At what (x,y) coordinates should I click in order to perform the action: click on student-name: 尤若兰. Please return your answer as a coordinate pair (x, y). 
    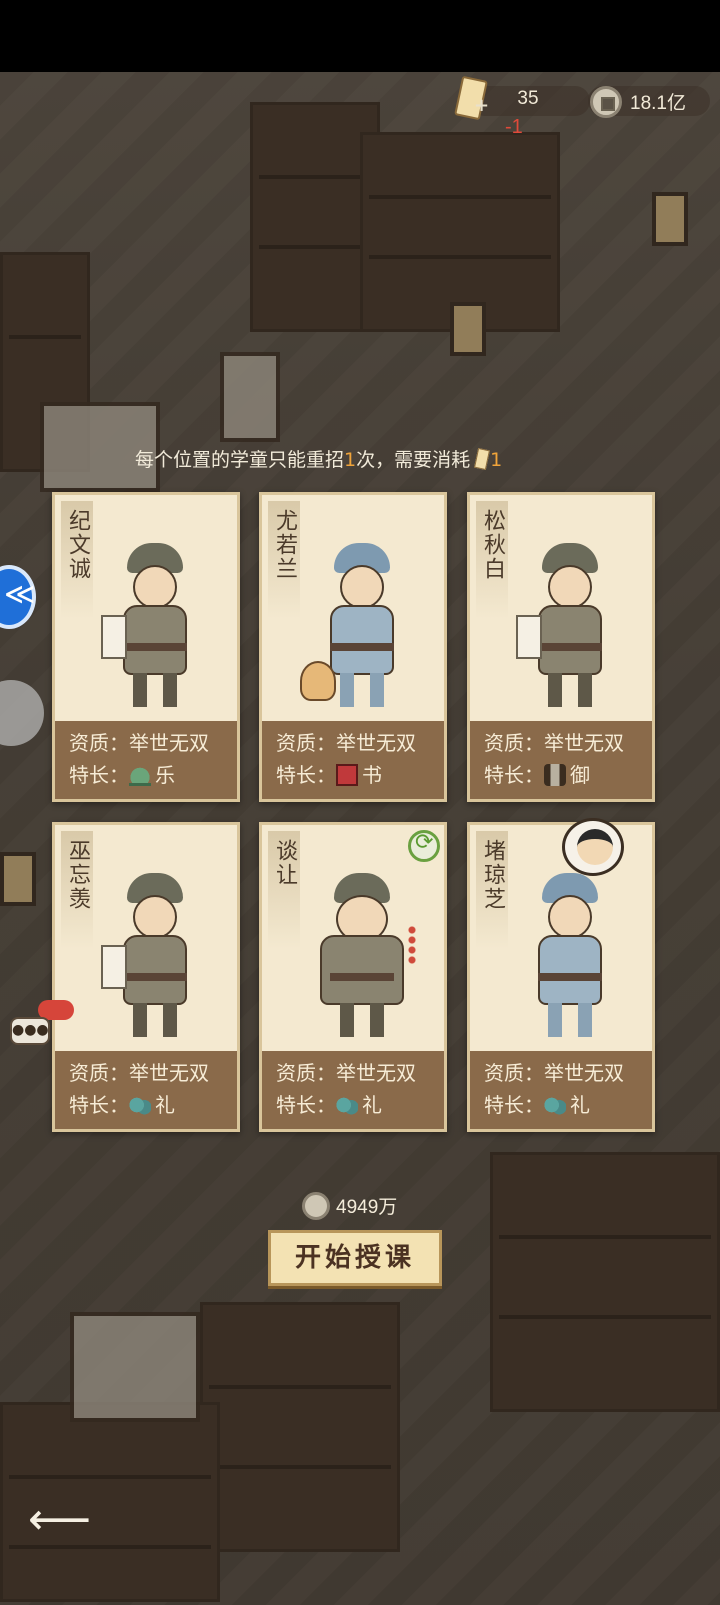
    Looking at the image, I should click on (284, 545).